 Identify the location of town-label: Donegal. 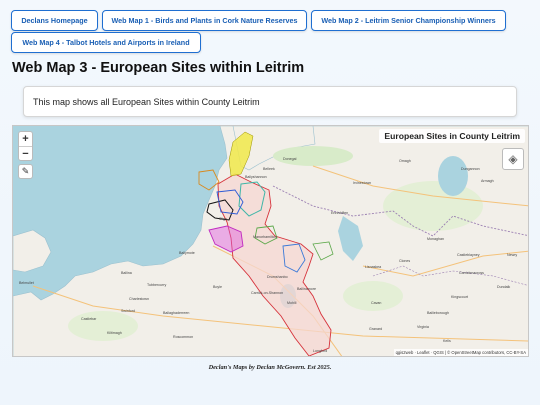
(290, 159).